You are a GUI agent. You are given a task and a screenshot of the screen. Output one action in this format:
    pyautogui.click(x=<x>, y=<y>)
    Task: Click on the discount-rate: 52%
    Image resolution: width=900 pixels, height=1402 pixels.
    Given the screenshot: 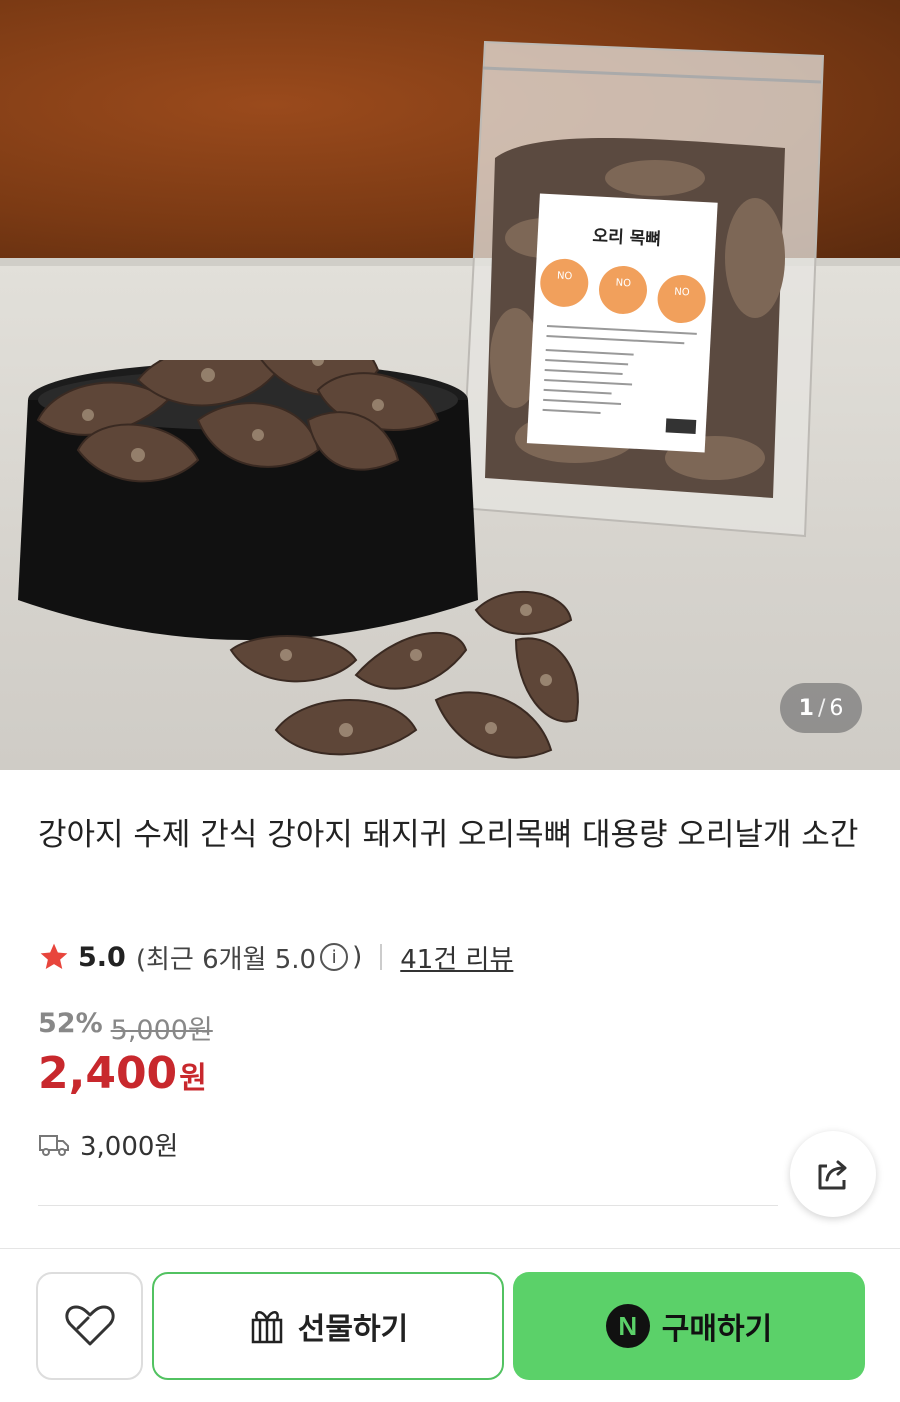 What is the action you would take?
    pyautogui.click(x=70, y=1023)
    